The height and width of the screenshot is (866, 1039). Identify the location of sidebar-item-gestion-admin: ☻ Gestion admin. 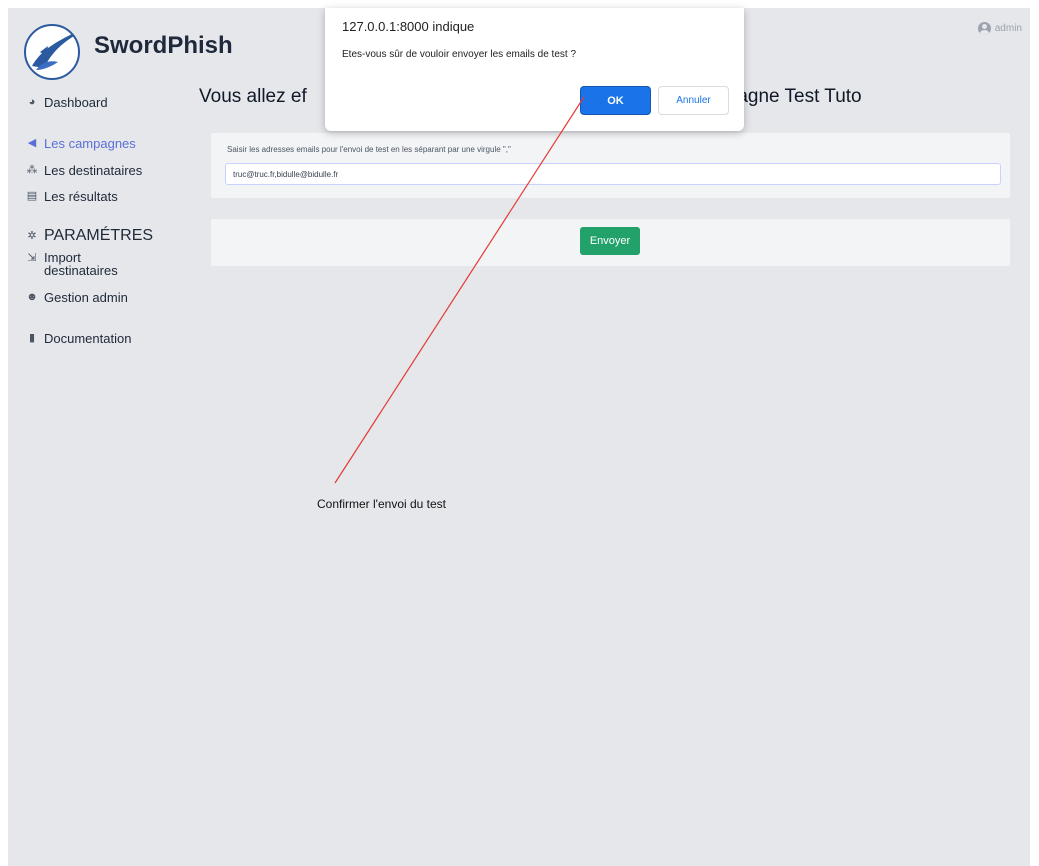
(76, 297).